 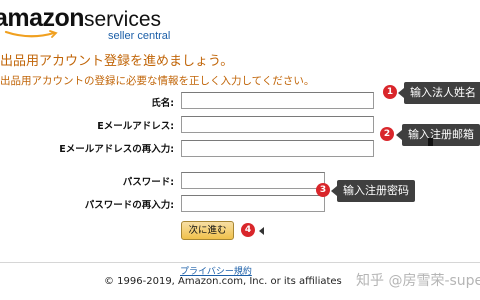 What do you see at coordinates (157, 81) in the screenshot?
I see `page-instruction: 出品用アカウントの登録に必要な情報を正しく入力してください。` at bounding box center [157, 81].